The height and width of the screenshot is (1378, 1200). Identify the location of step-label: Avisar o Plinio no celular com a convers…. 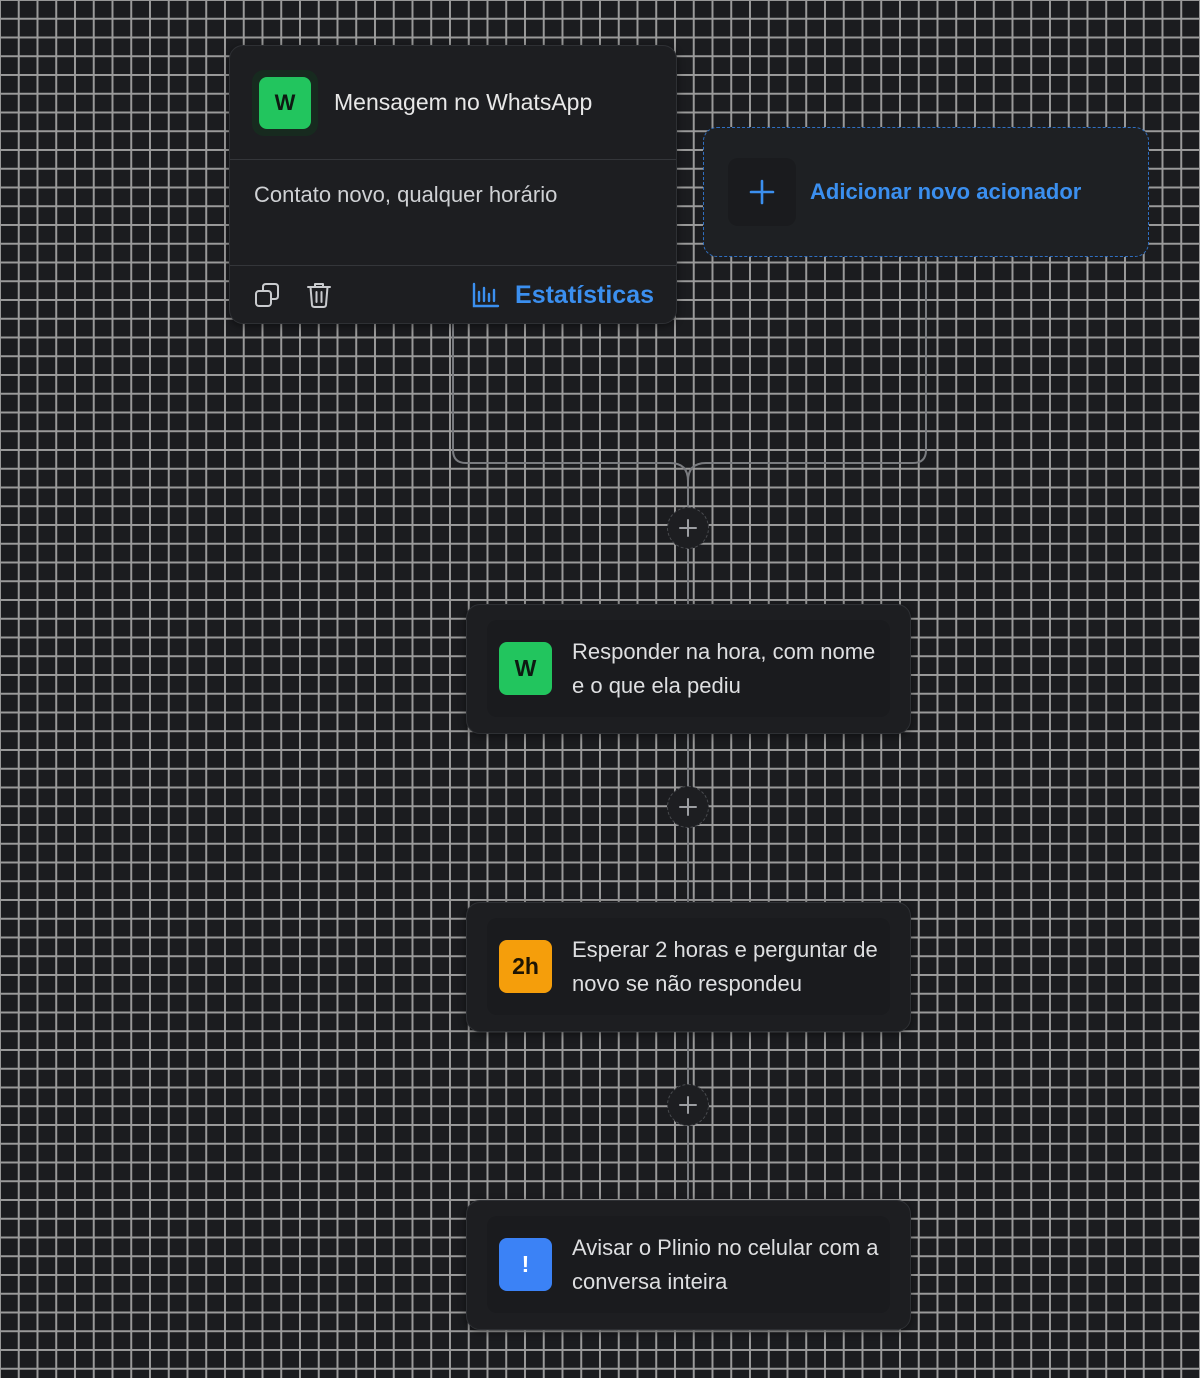
(725, 1264).